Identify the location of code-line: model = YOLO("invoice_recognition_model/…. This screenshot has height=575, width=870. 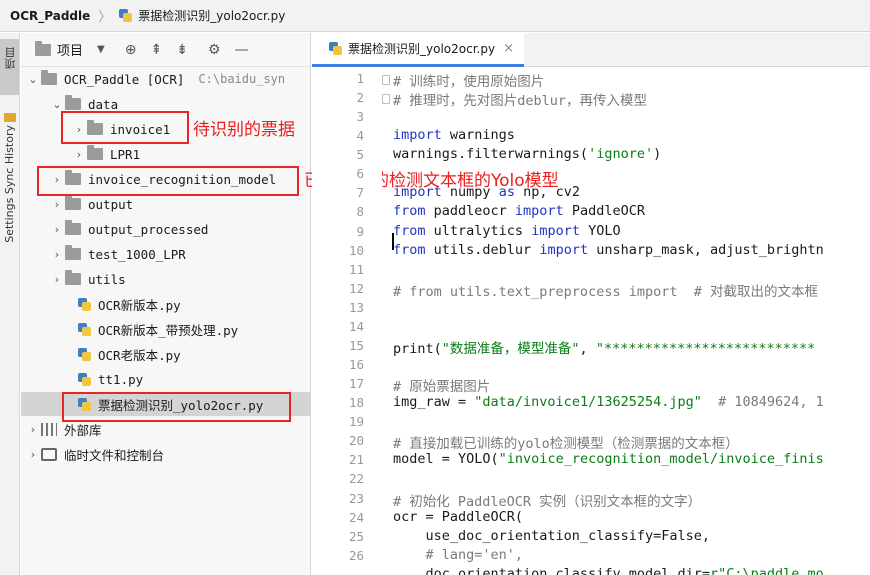
(608, 459).